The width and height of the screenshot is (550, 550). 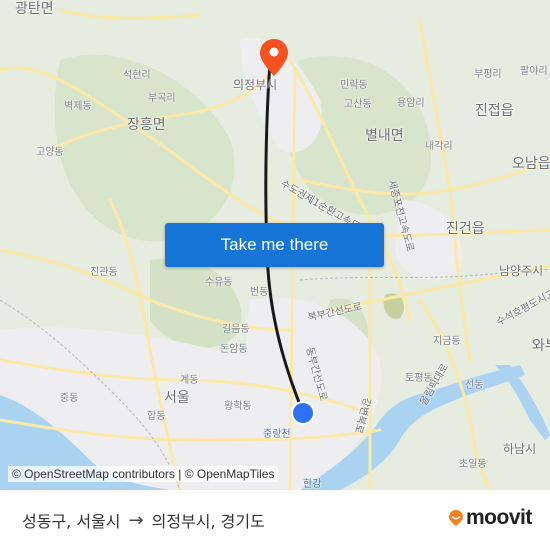 I want to click on place-label: 석현리, so click(x=137, y=75).